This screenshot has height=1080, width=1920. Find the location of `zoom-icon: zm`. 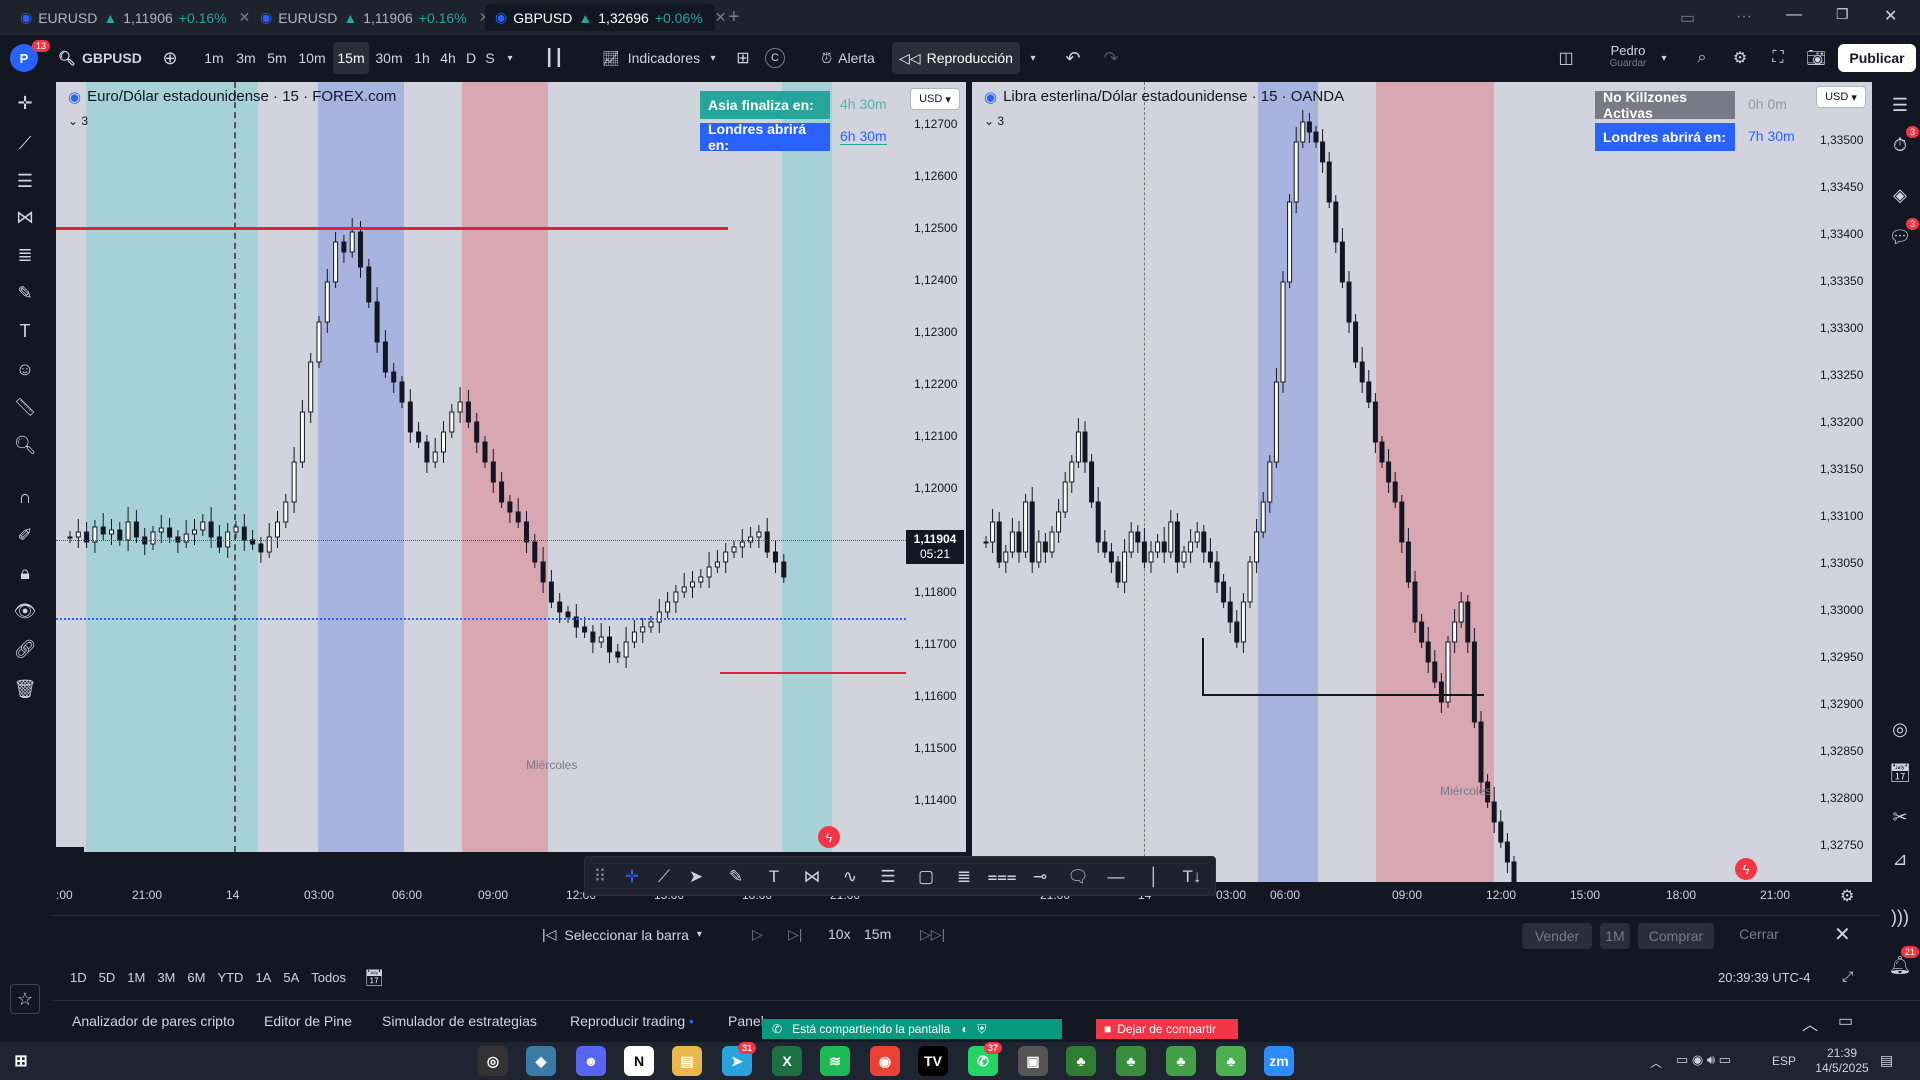

zoom-icon: zm is located at coordinates (1279, 1061).